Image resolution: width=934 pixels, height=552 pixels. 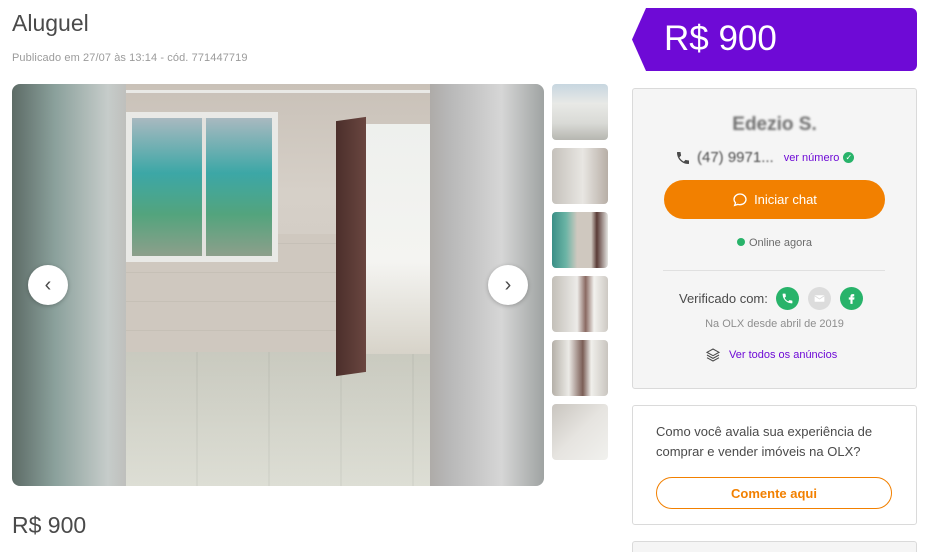 What do you see at coordinates (723, 298) in the screenshot?
I see `verified-label: Verificado com:` at bounding box center [723, 298].